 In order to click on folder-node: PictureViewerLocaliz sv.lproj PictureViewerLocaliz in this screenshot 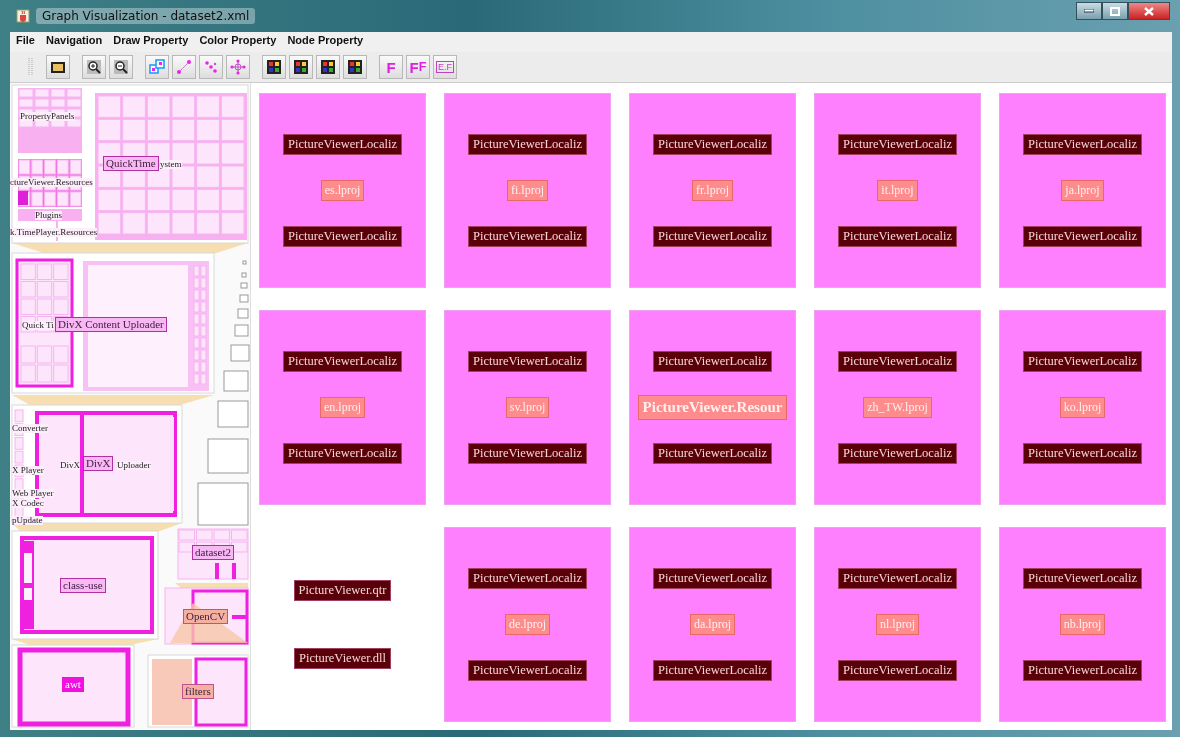, I will do `click(527, 407)`.